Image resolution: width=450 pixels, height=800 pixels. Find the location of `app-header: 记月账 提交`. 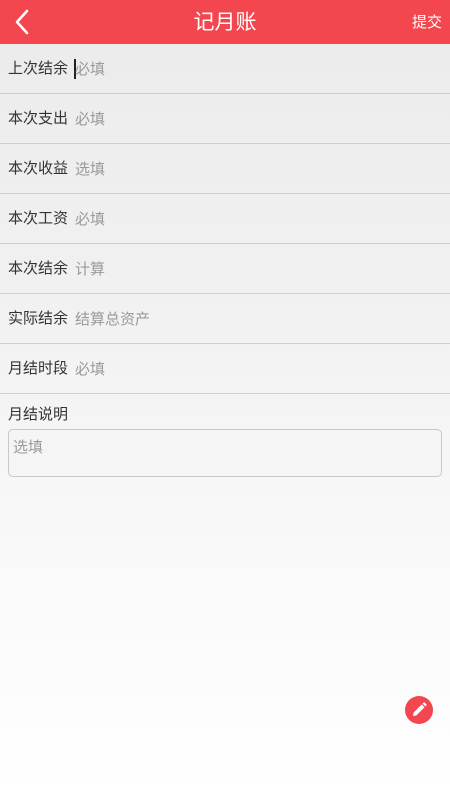

app-header: 记月账 提交 is located at coordinates (225, 22).